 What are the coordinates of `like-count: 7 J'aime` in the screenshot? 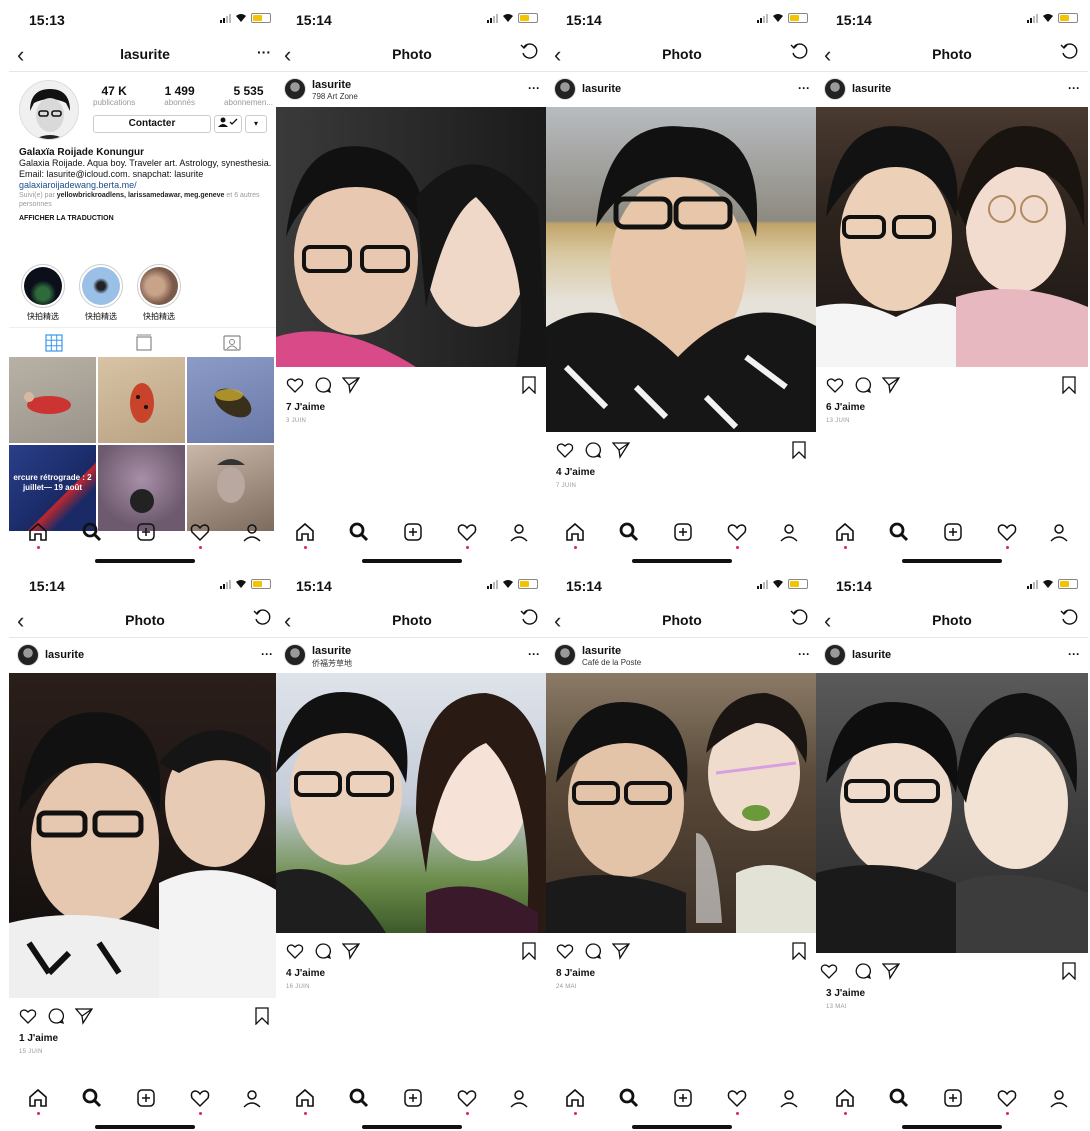 It's located at (305, 407).